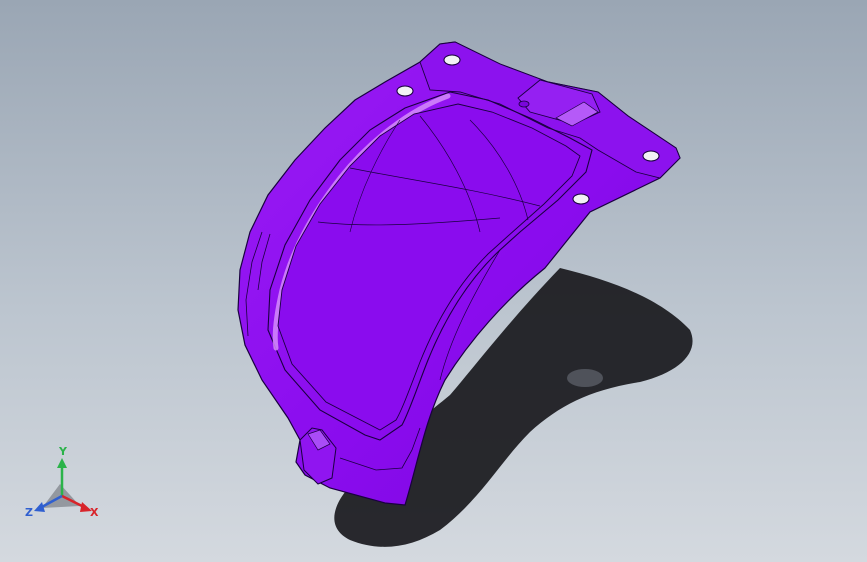  What do you see at coordinates (585, 378) in the screenshot?
I see `shadow-highlight` at bounding box center [585, 378].